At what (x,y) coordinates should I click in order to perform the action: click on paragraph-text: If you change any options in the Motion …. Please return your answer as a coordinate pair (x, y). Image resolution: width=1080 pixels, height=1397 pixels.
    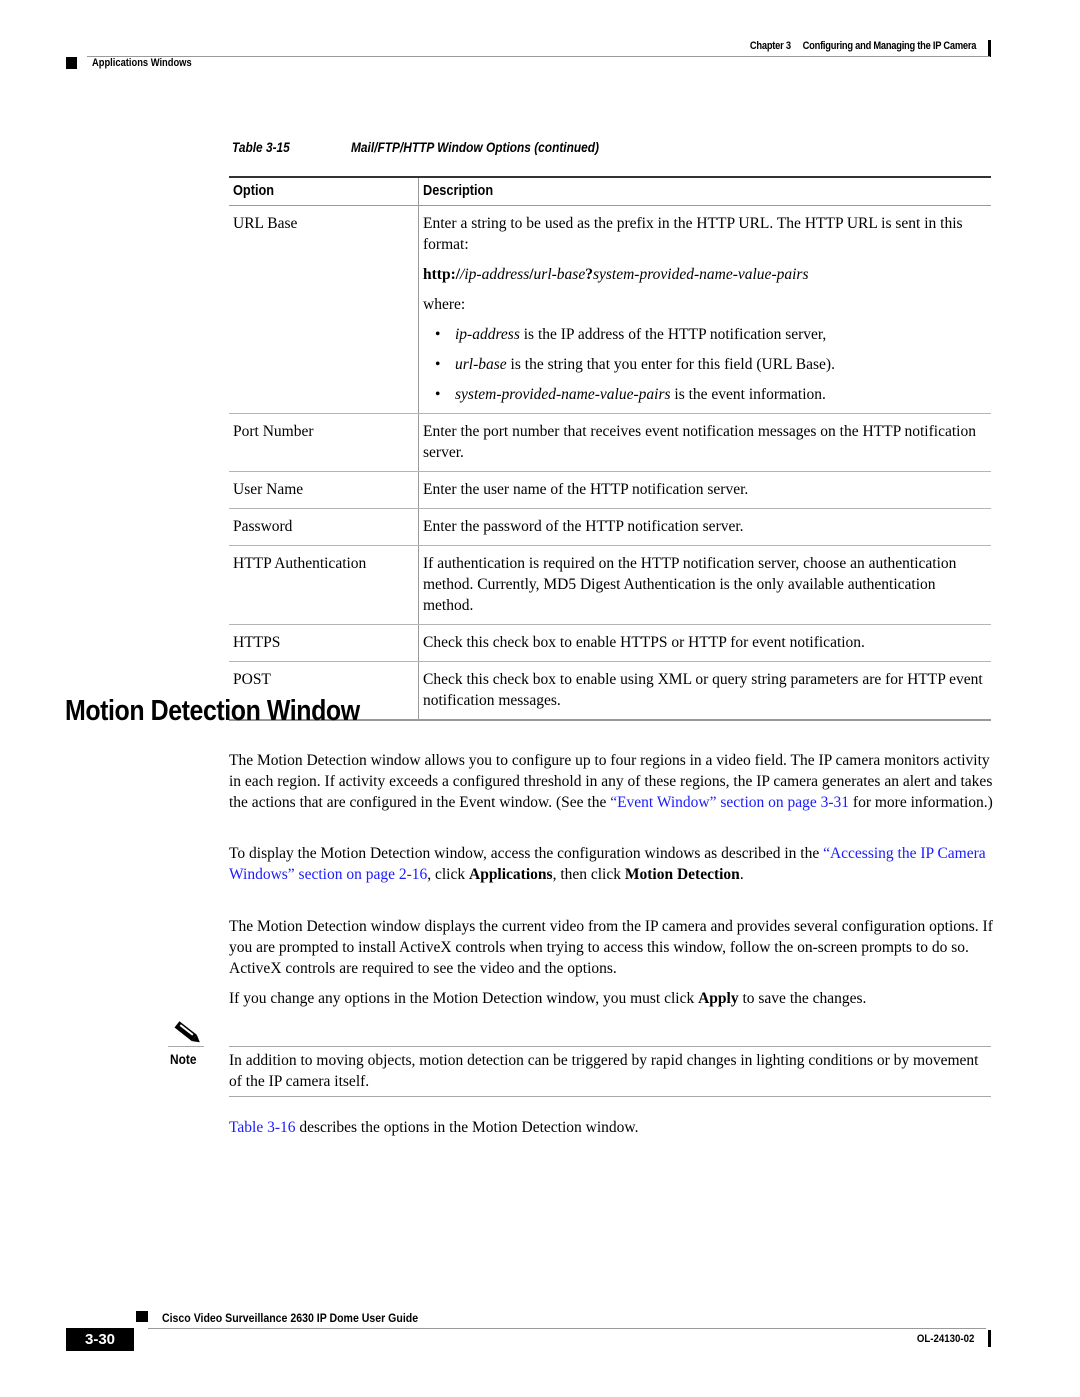
    Looking at the image, I should click on (464, 998).